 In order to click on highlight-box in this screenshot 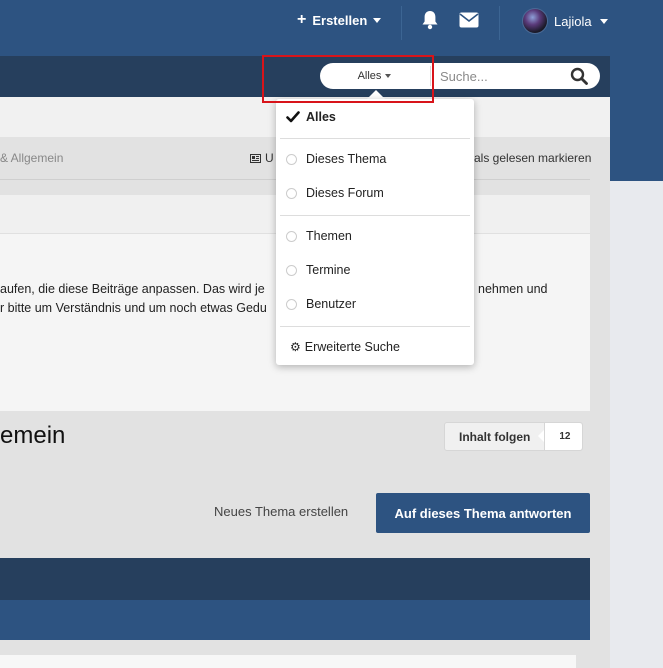, I will do `click(348, 79)`.